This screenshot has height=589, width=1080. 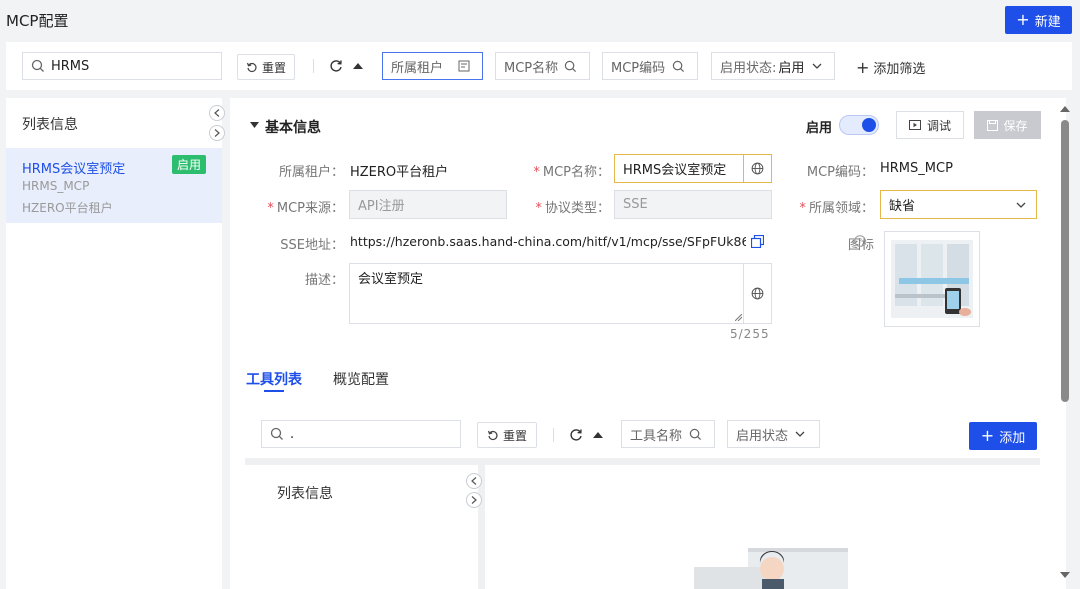 What do you see at coordinates (417, 68) in the screenshot?
I see `tenant-filter-placeholder: 所属租户` at bounding box center [417, 68].